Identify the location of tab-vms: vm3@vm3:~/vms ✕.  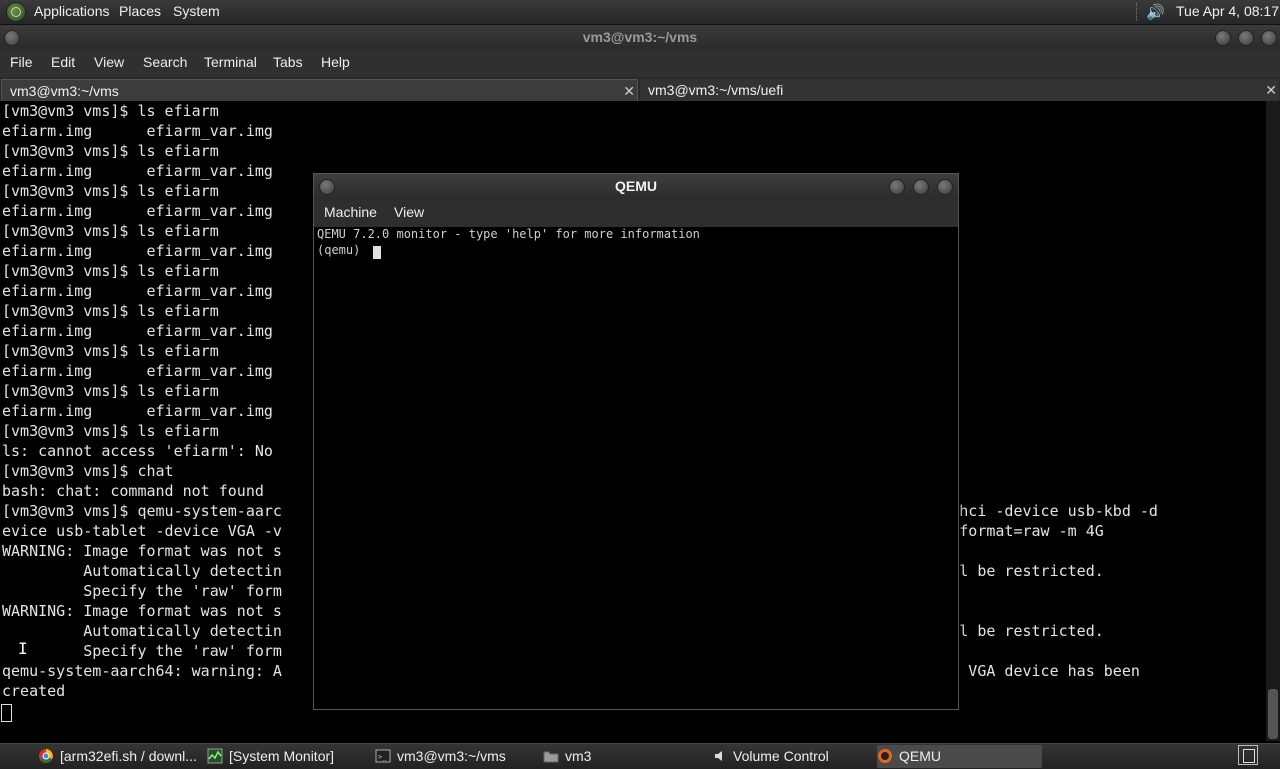
(319, 90).